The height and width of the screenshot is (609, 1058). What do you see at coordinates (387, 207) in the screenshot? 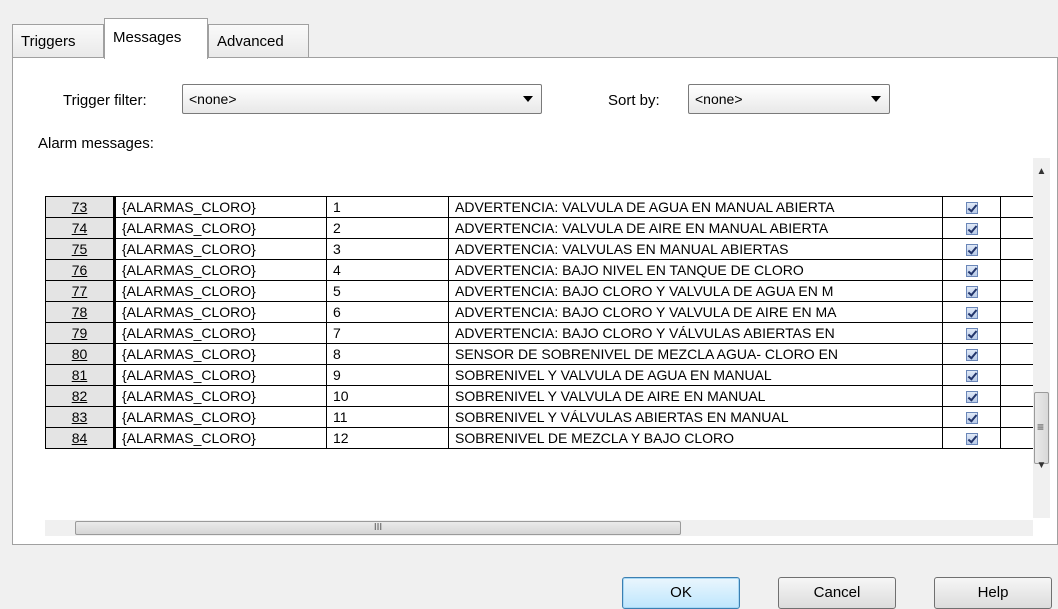
I see `id-cell: 1` at bounding box center [387, 207].